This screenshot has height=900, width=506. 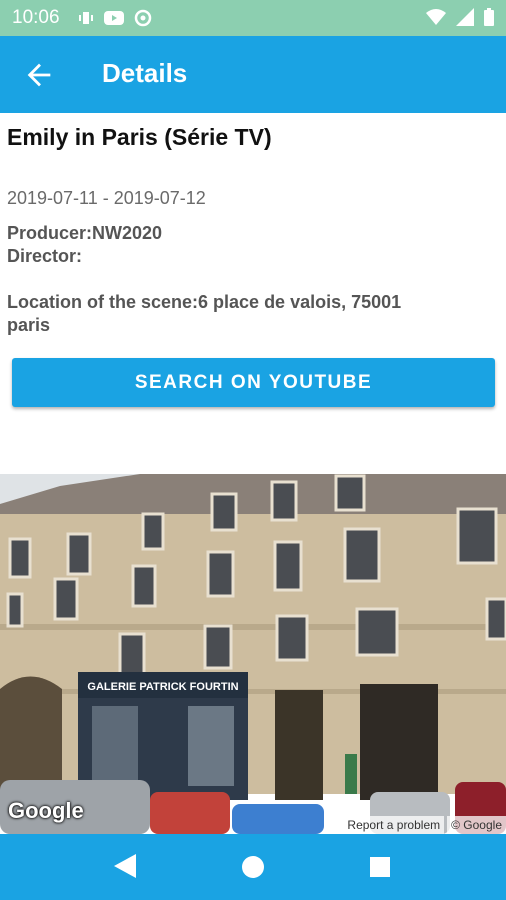 What do you see at coordinates (145, 73) in the screenshot?
I see `page-title: Details` at bounding box center [145, 73].